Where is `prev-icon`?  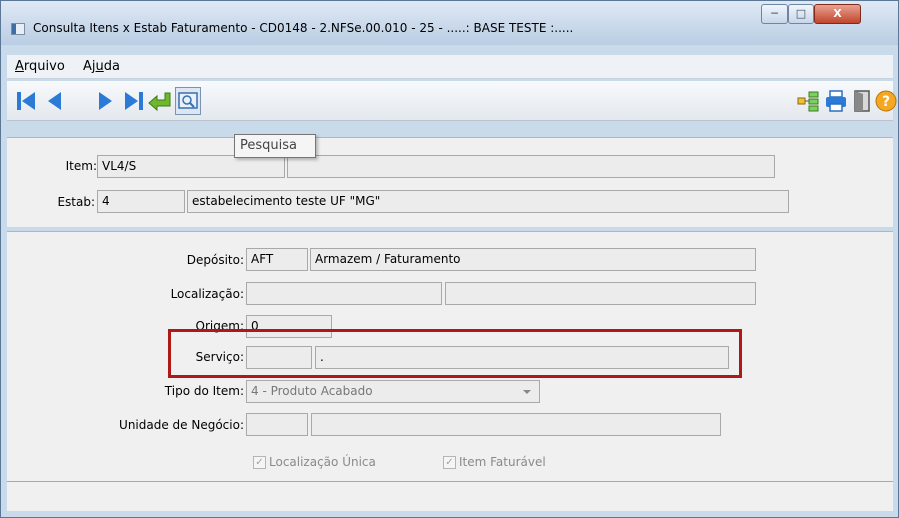 prev-icon is located at coordinates (54, 101).